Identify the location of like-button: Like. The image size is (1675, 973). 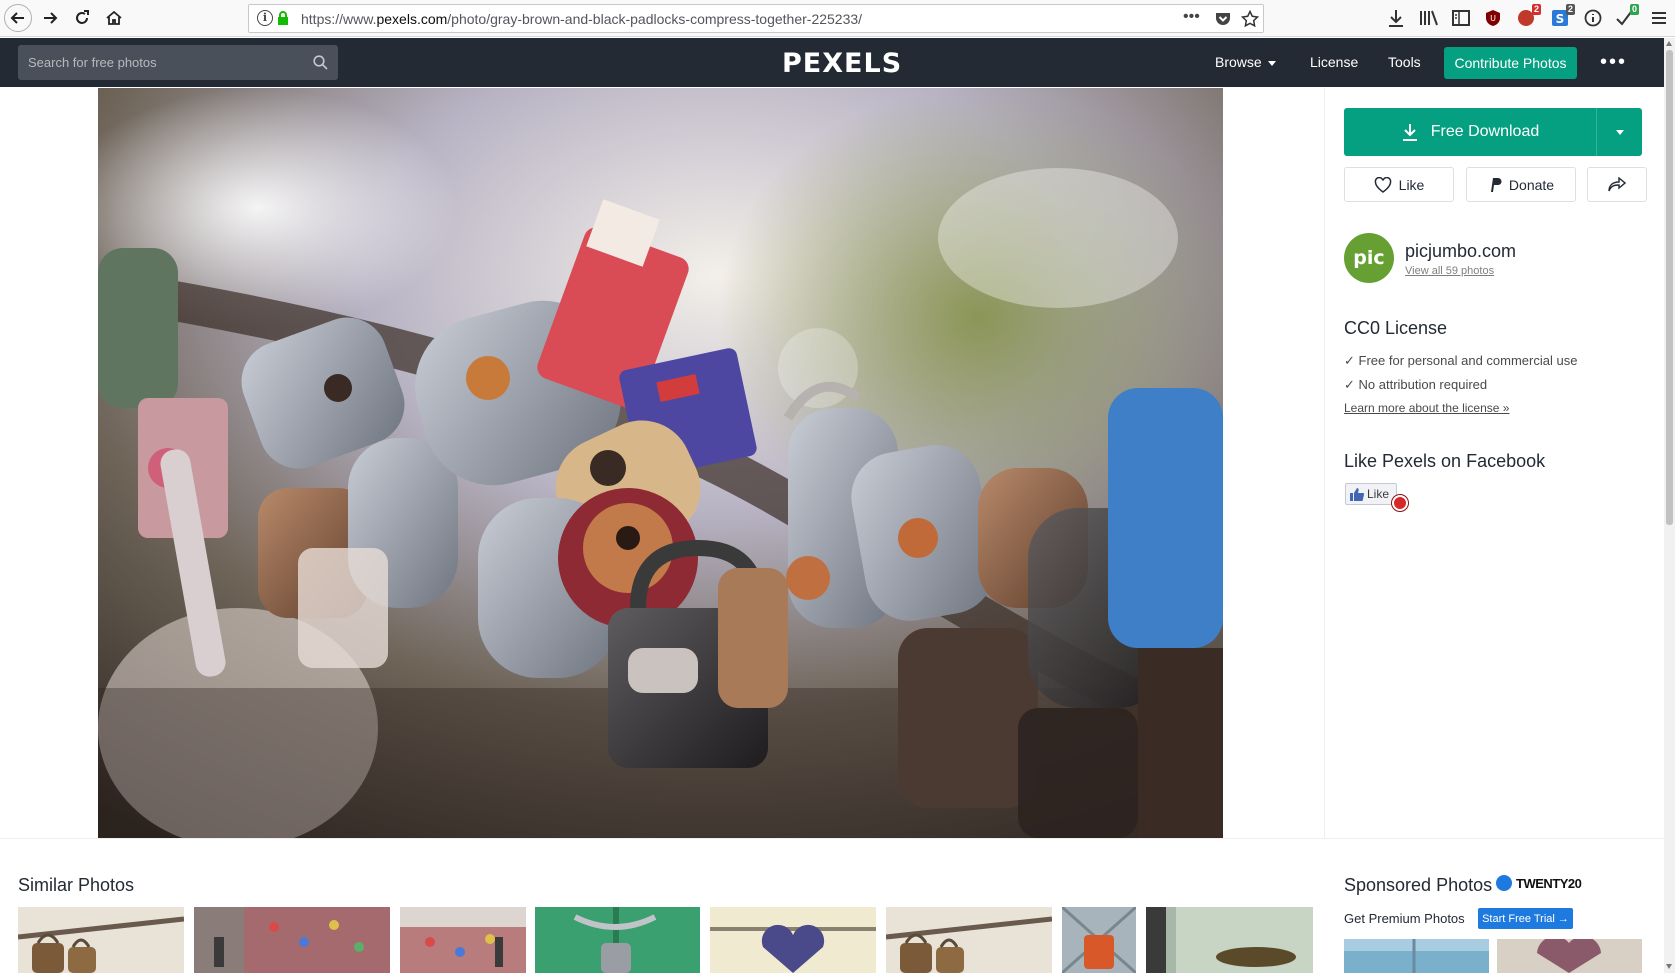
(1399, 184).